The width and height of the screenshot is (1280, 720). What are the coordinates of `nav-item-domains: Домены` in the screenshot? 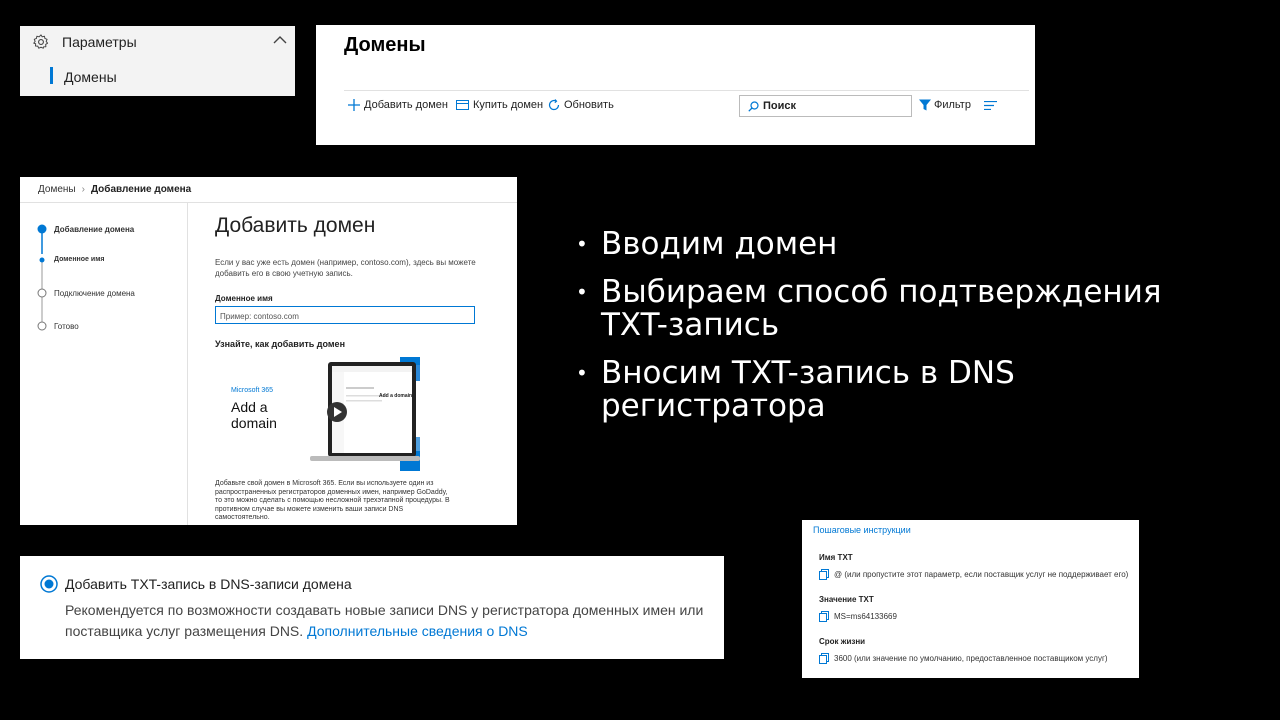 It's located at (90, 77).